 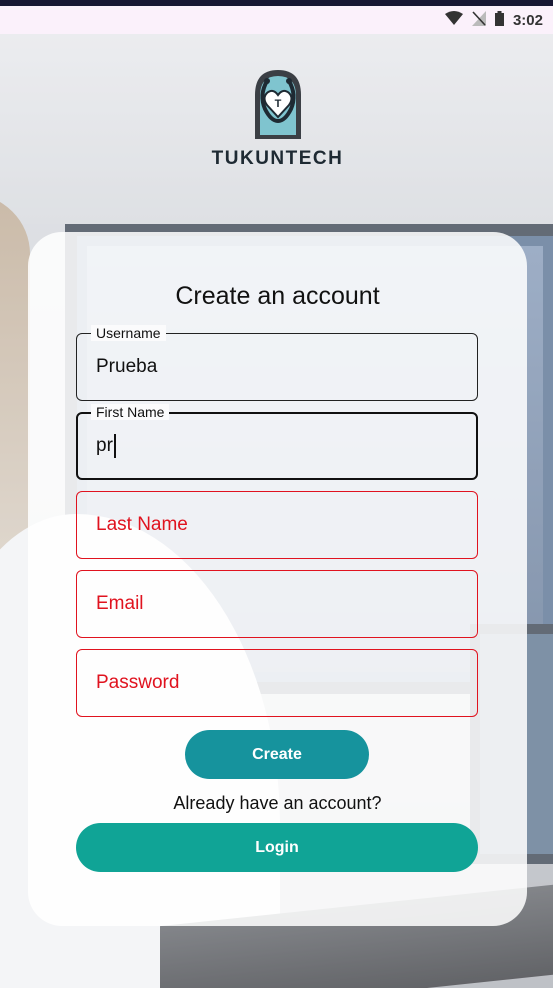 I want to click on stethoscope-heart-logo-icon: T, so click(x=277, y=104).